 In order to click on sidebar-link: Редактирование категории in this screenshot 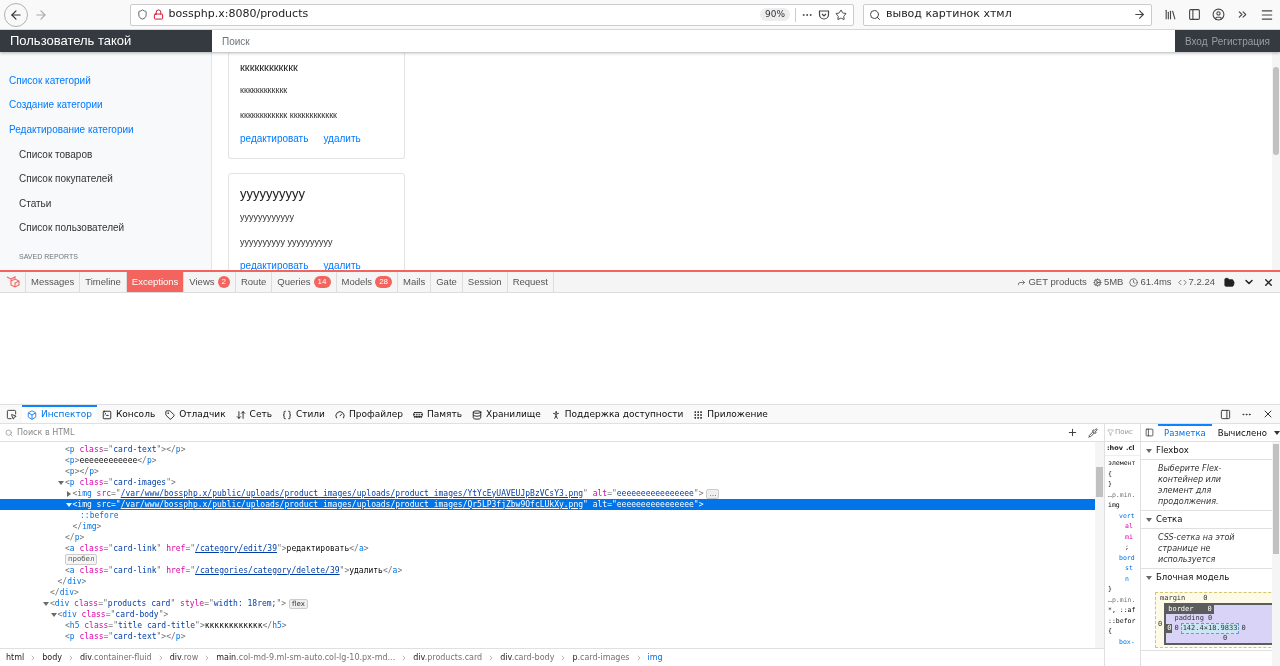, I will do `click(105, 129)`.